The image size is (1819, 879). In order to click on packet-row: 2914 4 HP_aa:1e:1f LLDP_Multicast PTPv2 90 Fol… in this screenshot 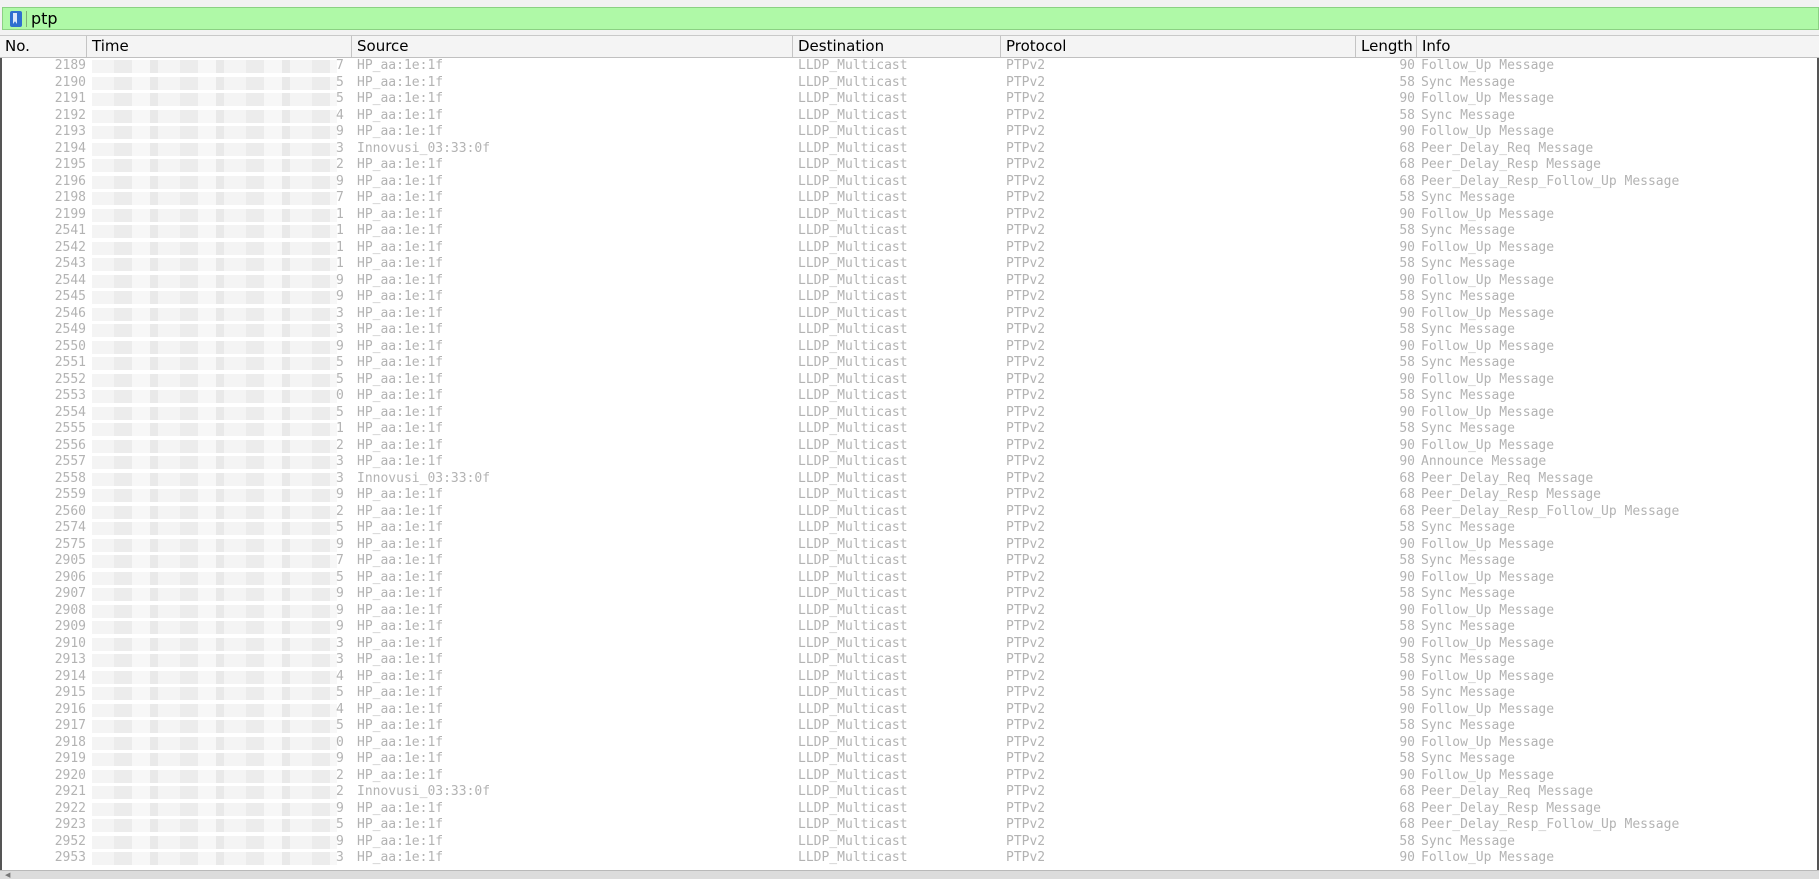, I will do `click(909, 677)`.